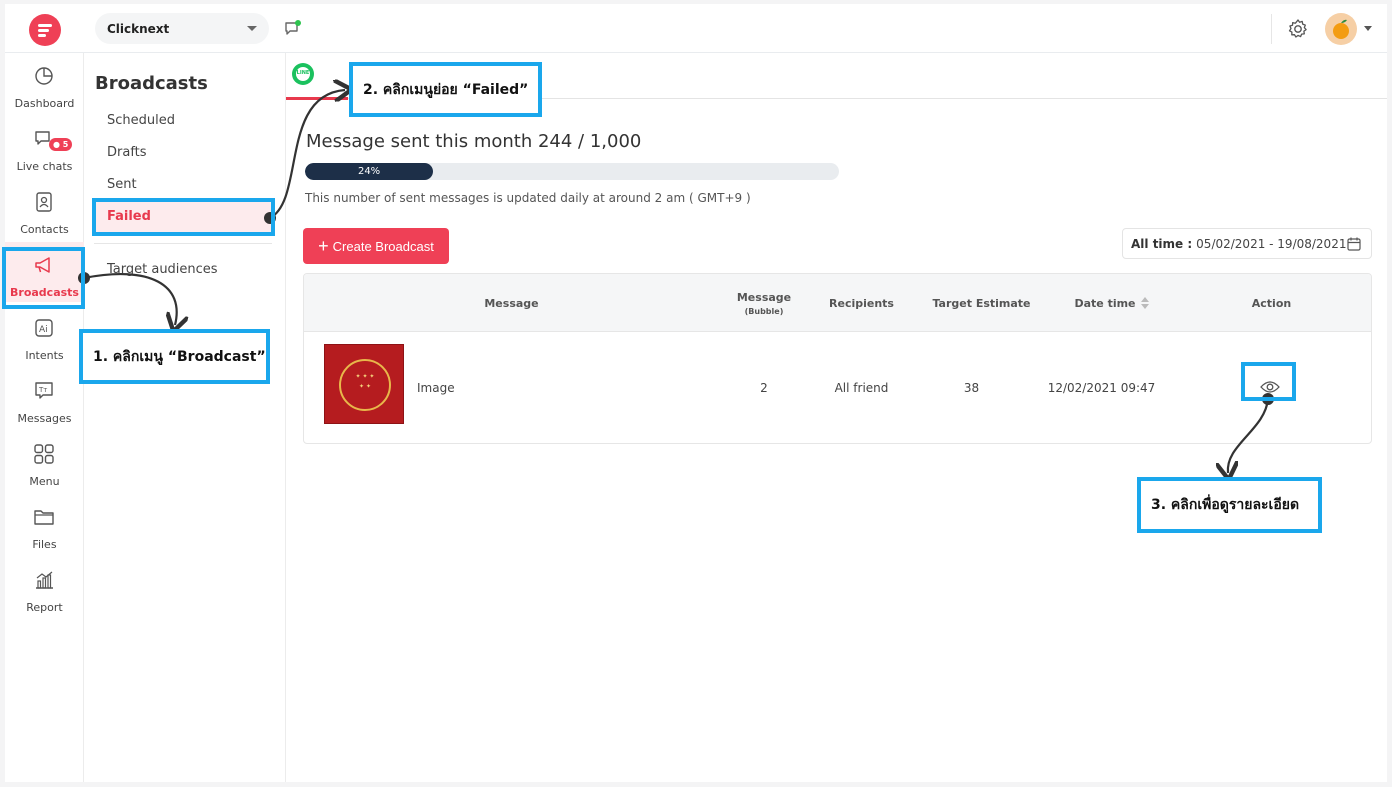 The image size is (1392, 787). I want to click on nav-item-messages: Tт Messages, so click(44, 398).